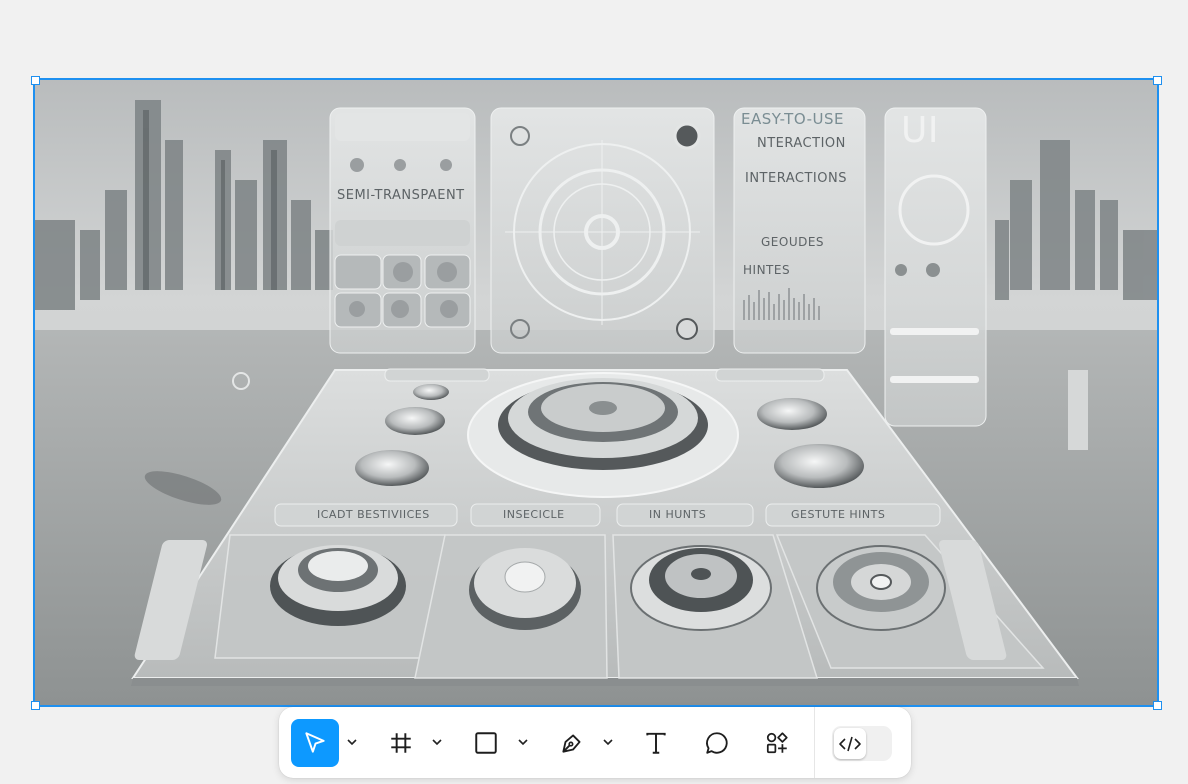  What do you see at coordinates (767, 270) in the screenshot?
I see `image-text-hints: HINTES` at bounding box center [767, 270].